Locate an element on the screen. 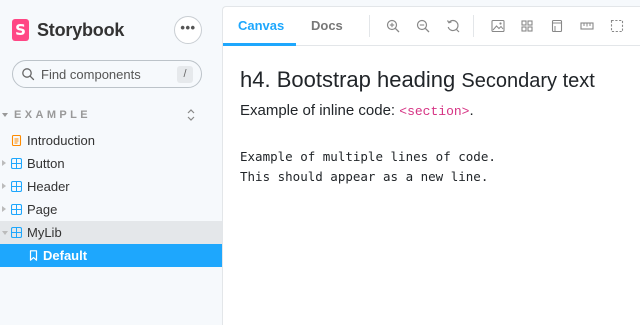 This screenshot has width=640, height=325. ellipsis-icon: ••• is located at coordinates (188, 27).